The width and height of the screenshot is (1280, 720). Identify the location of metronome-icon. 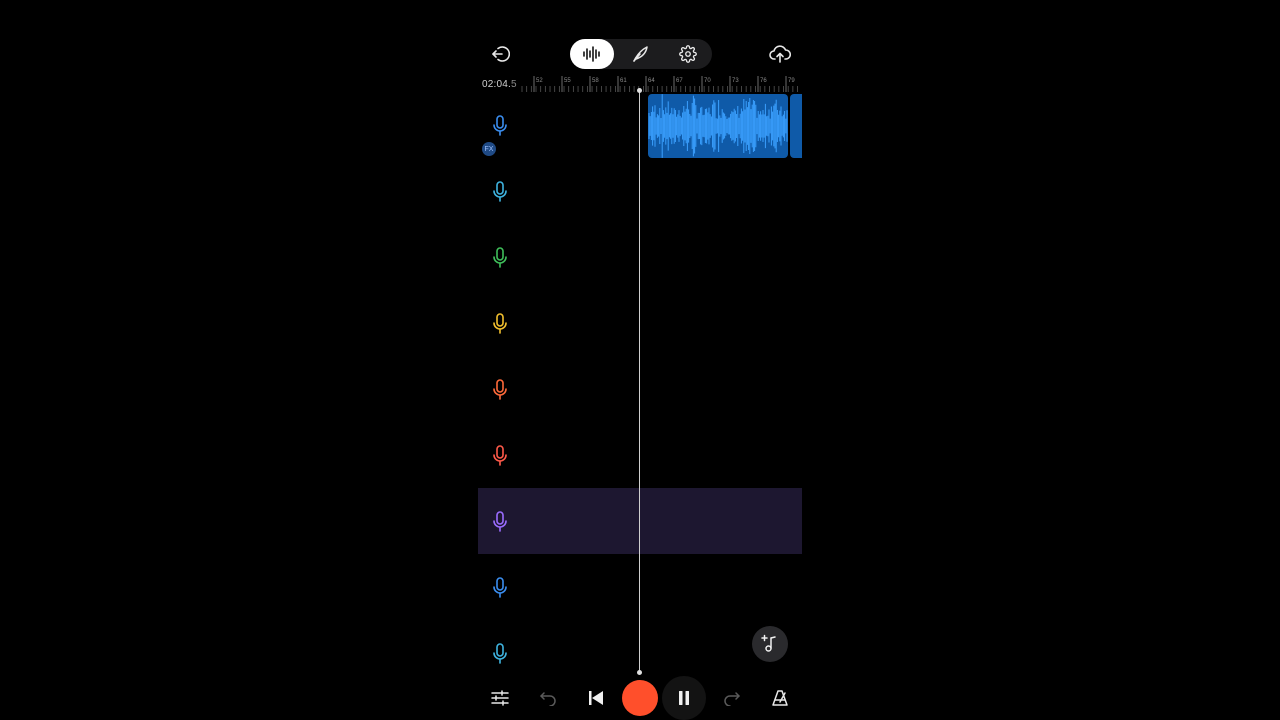
(780, 698).